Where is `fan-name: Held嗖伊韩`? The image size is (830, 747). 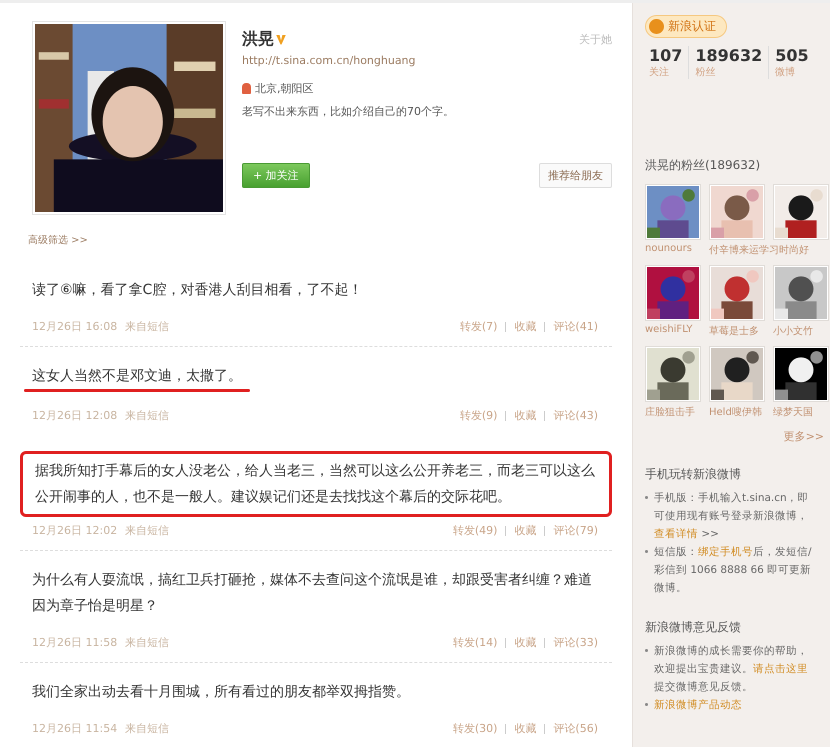 fan-name: Held嗖伊韩 is located at coordinates (735, 412).